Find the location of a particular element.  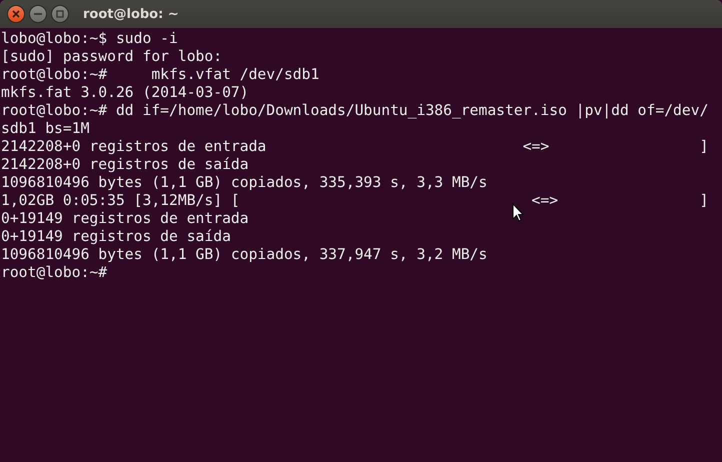

close-button is located at coordinates (16, 14).